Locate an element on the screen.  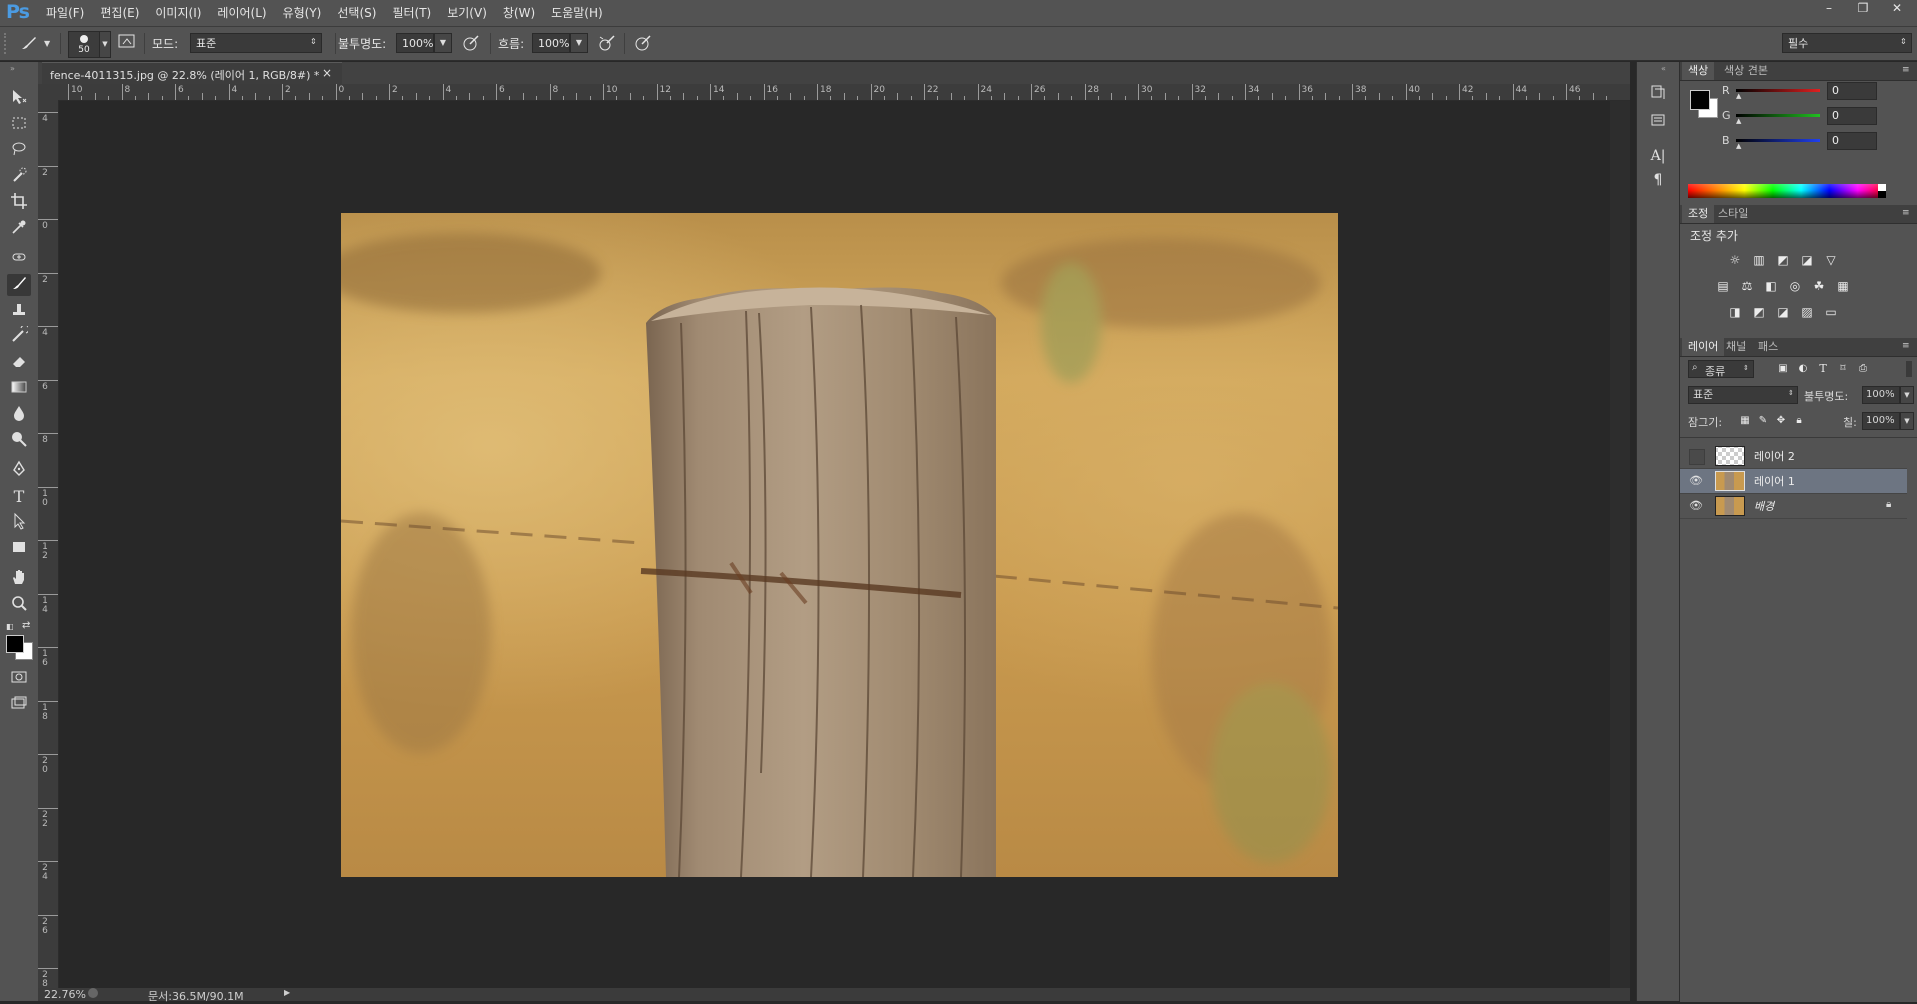
tab-layers: 레이어 is located at coordinates (1703, 347).